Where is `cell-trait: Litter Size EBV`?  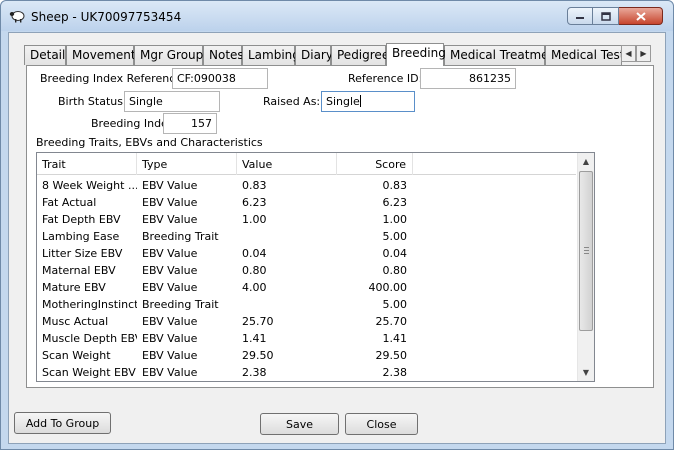 cell-trait: Litter Size EBV is located at coordinates (82, 253).